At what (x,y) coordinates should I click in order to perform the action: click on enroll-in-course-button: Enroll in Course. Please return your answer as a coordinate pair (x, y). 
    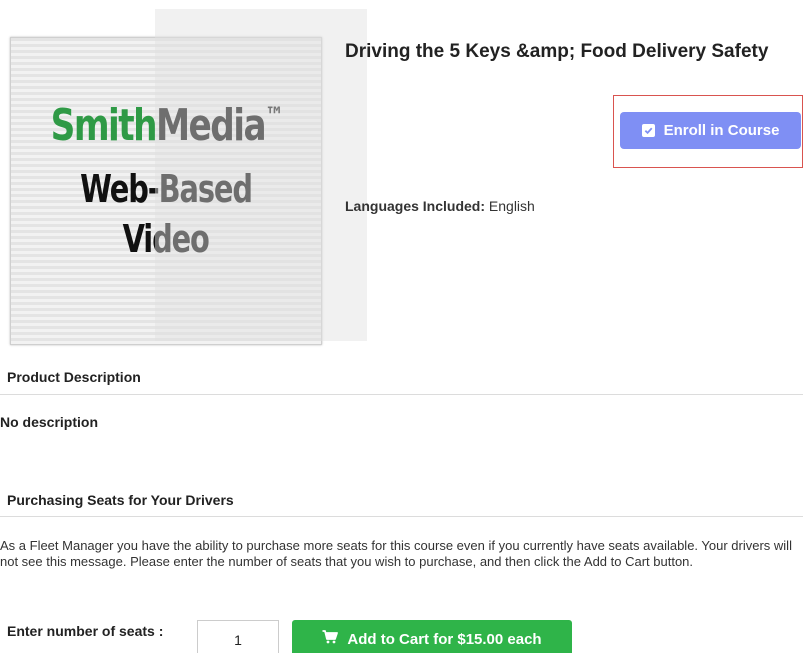
    Looking at the image, I should click on (710, 130).